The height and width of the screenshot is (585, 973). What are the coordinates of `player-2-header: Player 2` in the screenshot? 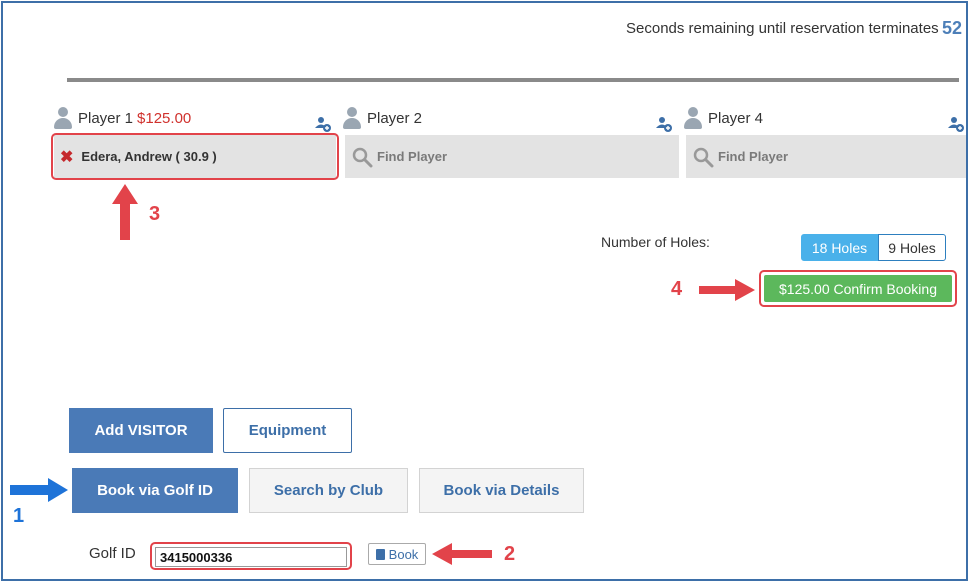 It's located at (382, 118).